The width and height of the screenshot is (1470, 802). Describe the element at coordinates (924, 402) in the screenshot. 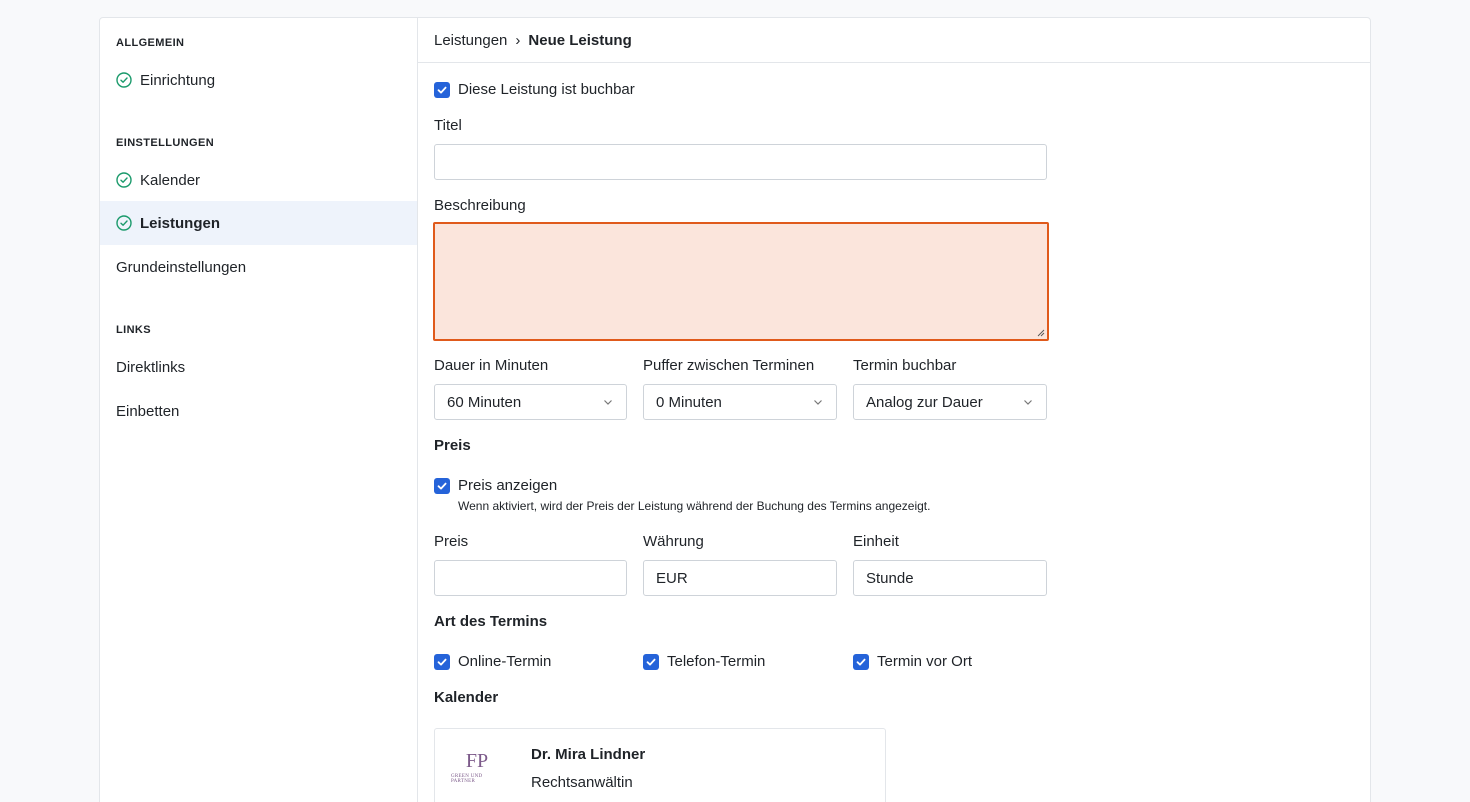

I see `bookable-slot-value: Analog zur Dauer` at that location.